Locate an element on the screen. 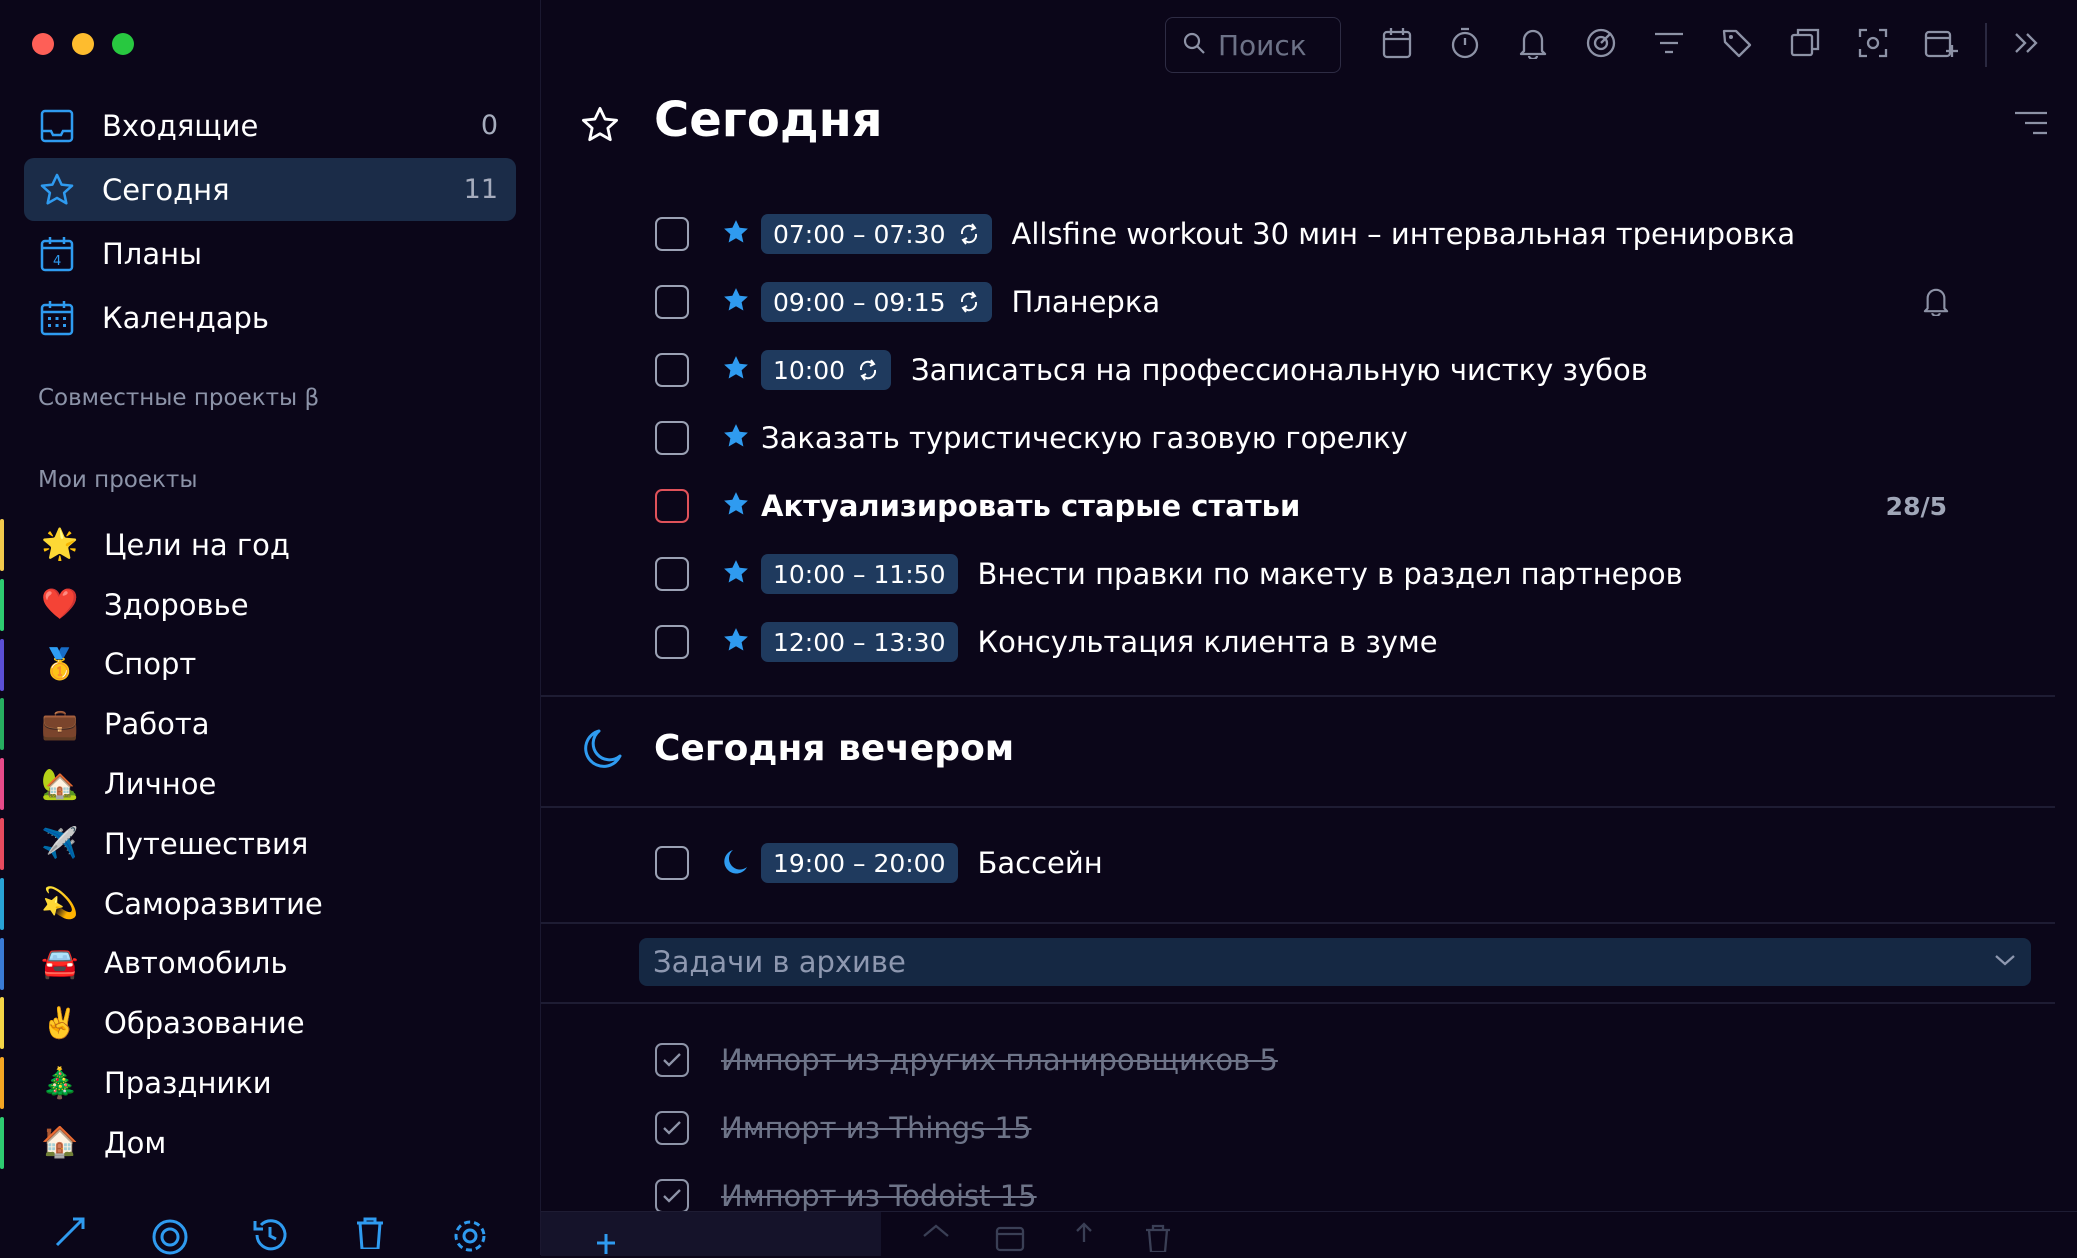 This screenshot has width=2077, height=1258. bell-icon is located at coordinates (1533, 45).